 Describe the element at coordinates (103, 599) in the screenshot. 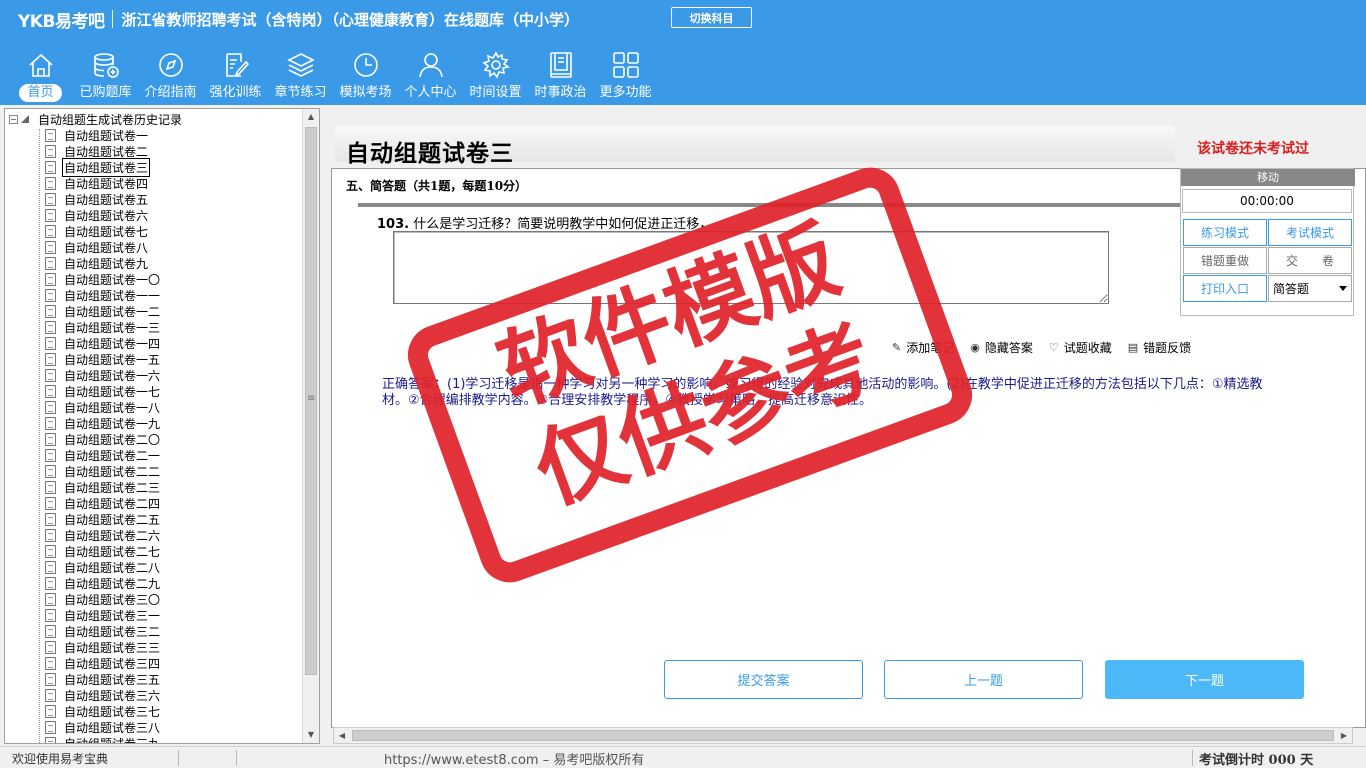

I see `tree-item: 自动组题试卷三〇` at that location.